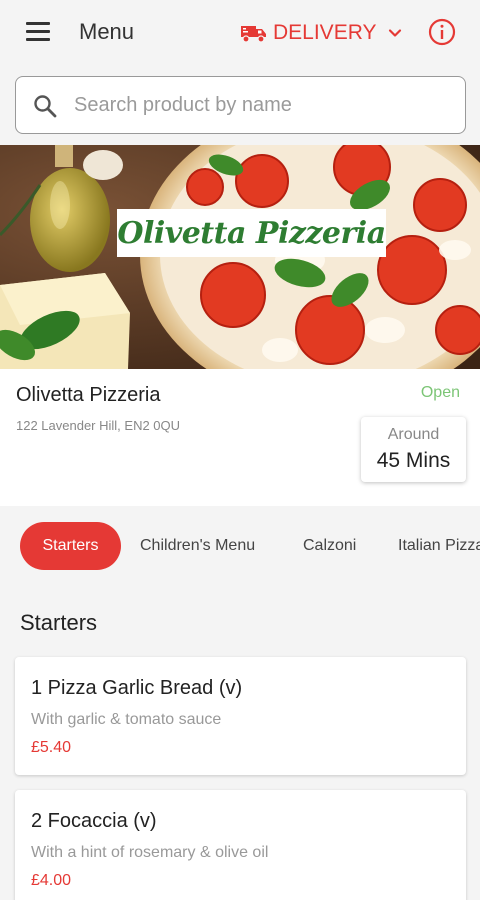  What do you see at coordinates (413, 460) in the screenshot?
I see `eta-value: 45 Mins` at bounding box center [413, 460].